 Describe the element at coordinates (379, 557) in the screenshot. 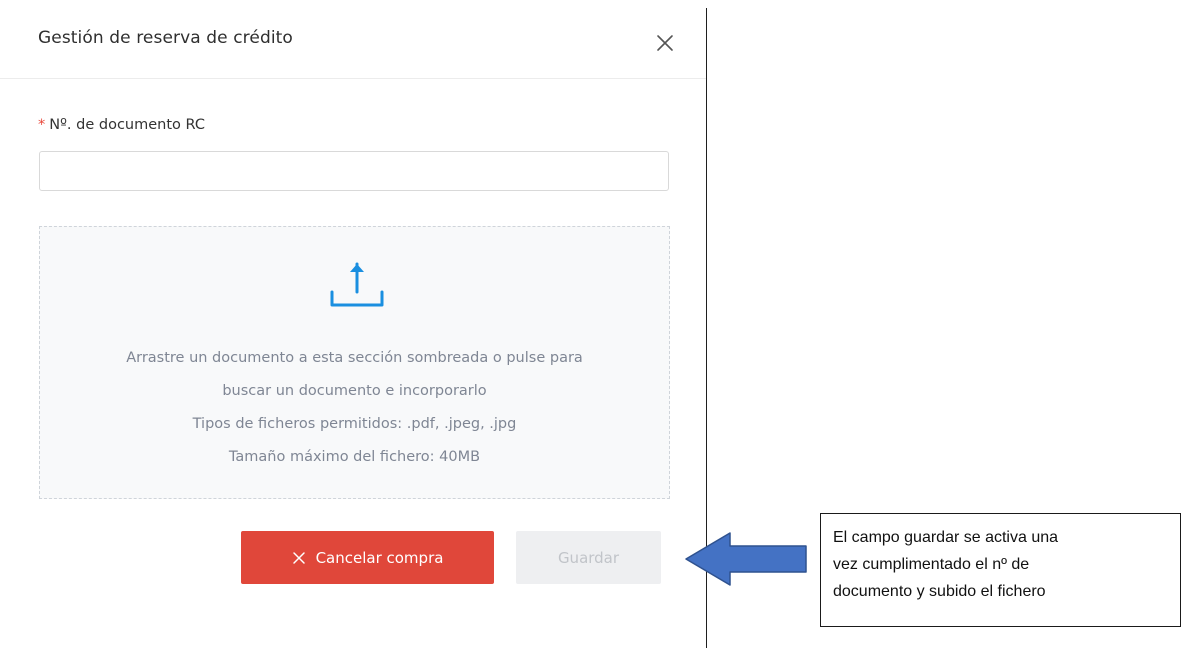

I see `cancel-purchase-label: Cancelar compra` at that location.